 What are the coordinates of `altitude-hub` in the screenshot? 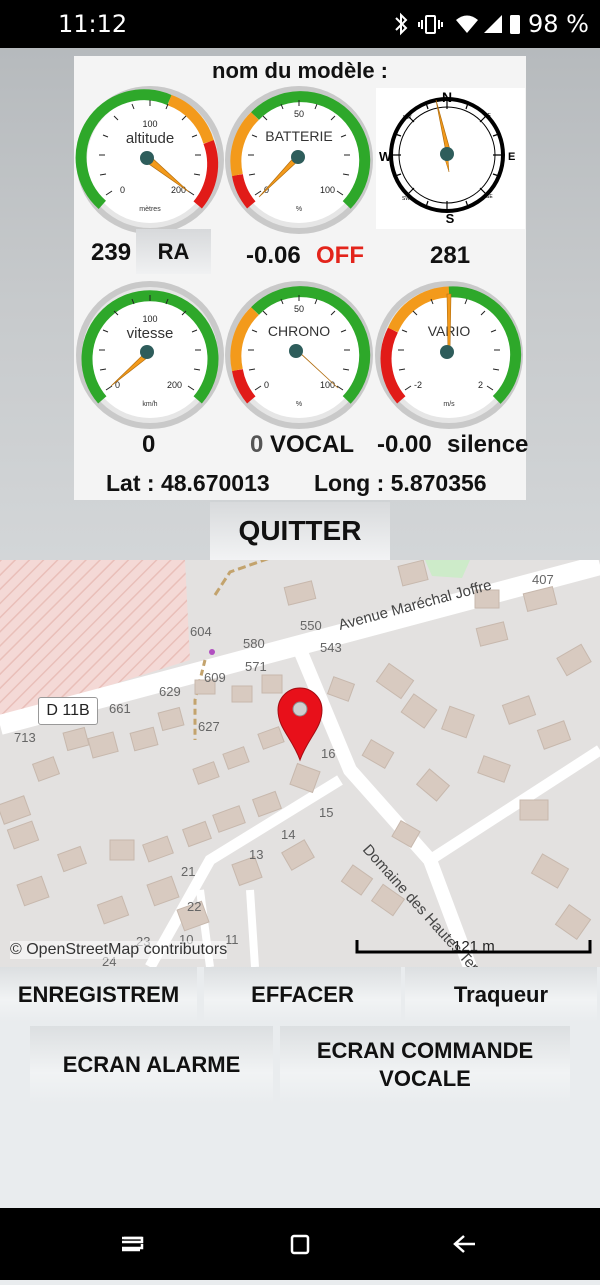 It's located at (147, 158).